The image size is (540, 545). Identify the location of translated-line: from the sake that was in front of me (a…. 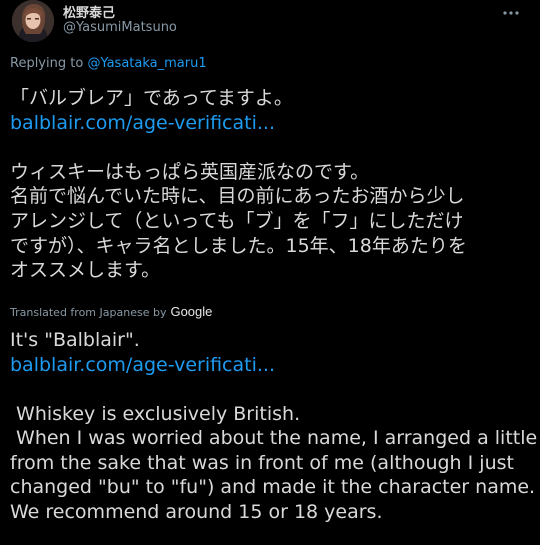
(262, 462).